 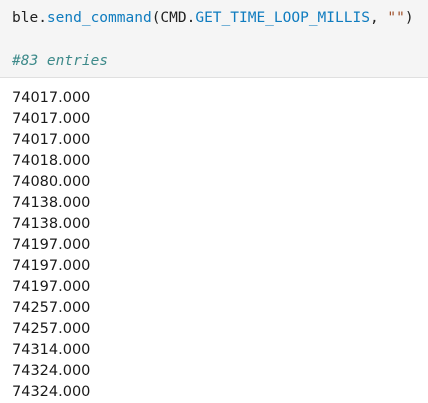 I want to click on code-method-token: send_command, so click(x=99, y=18).